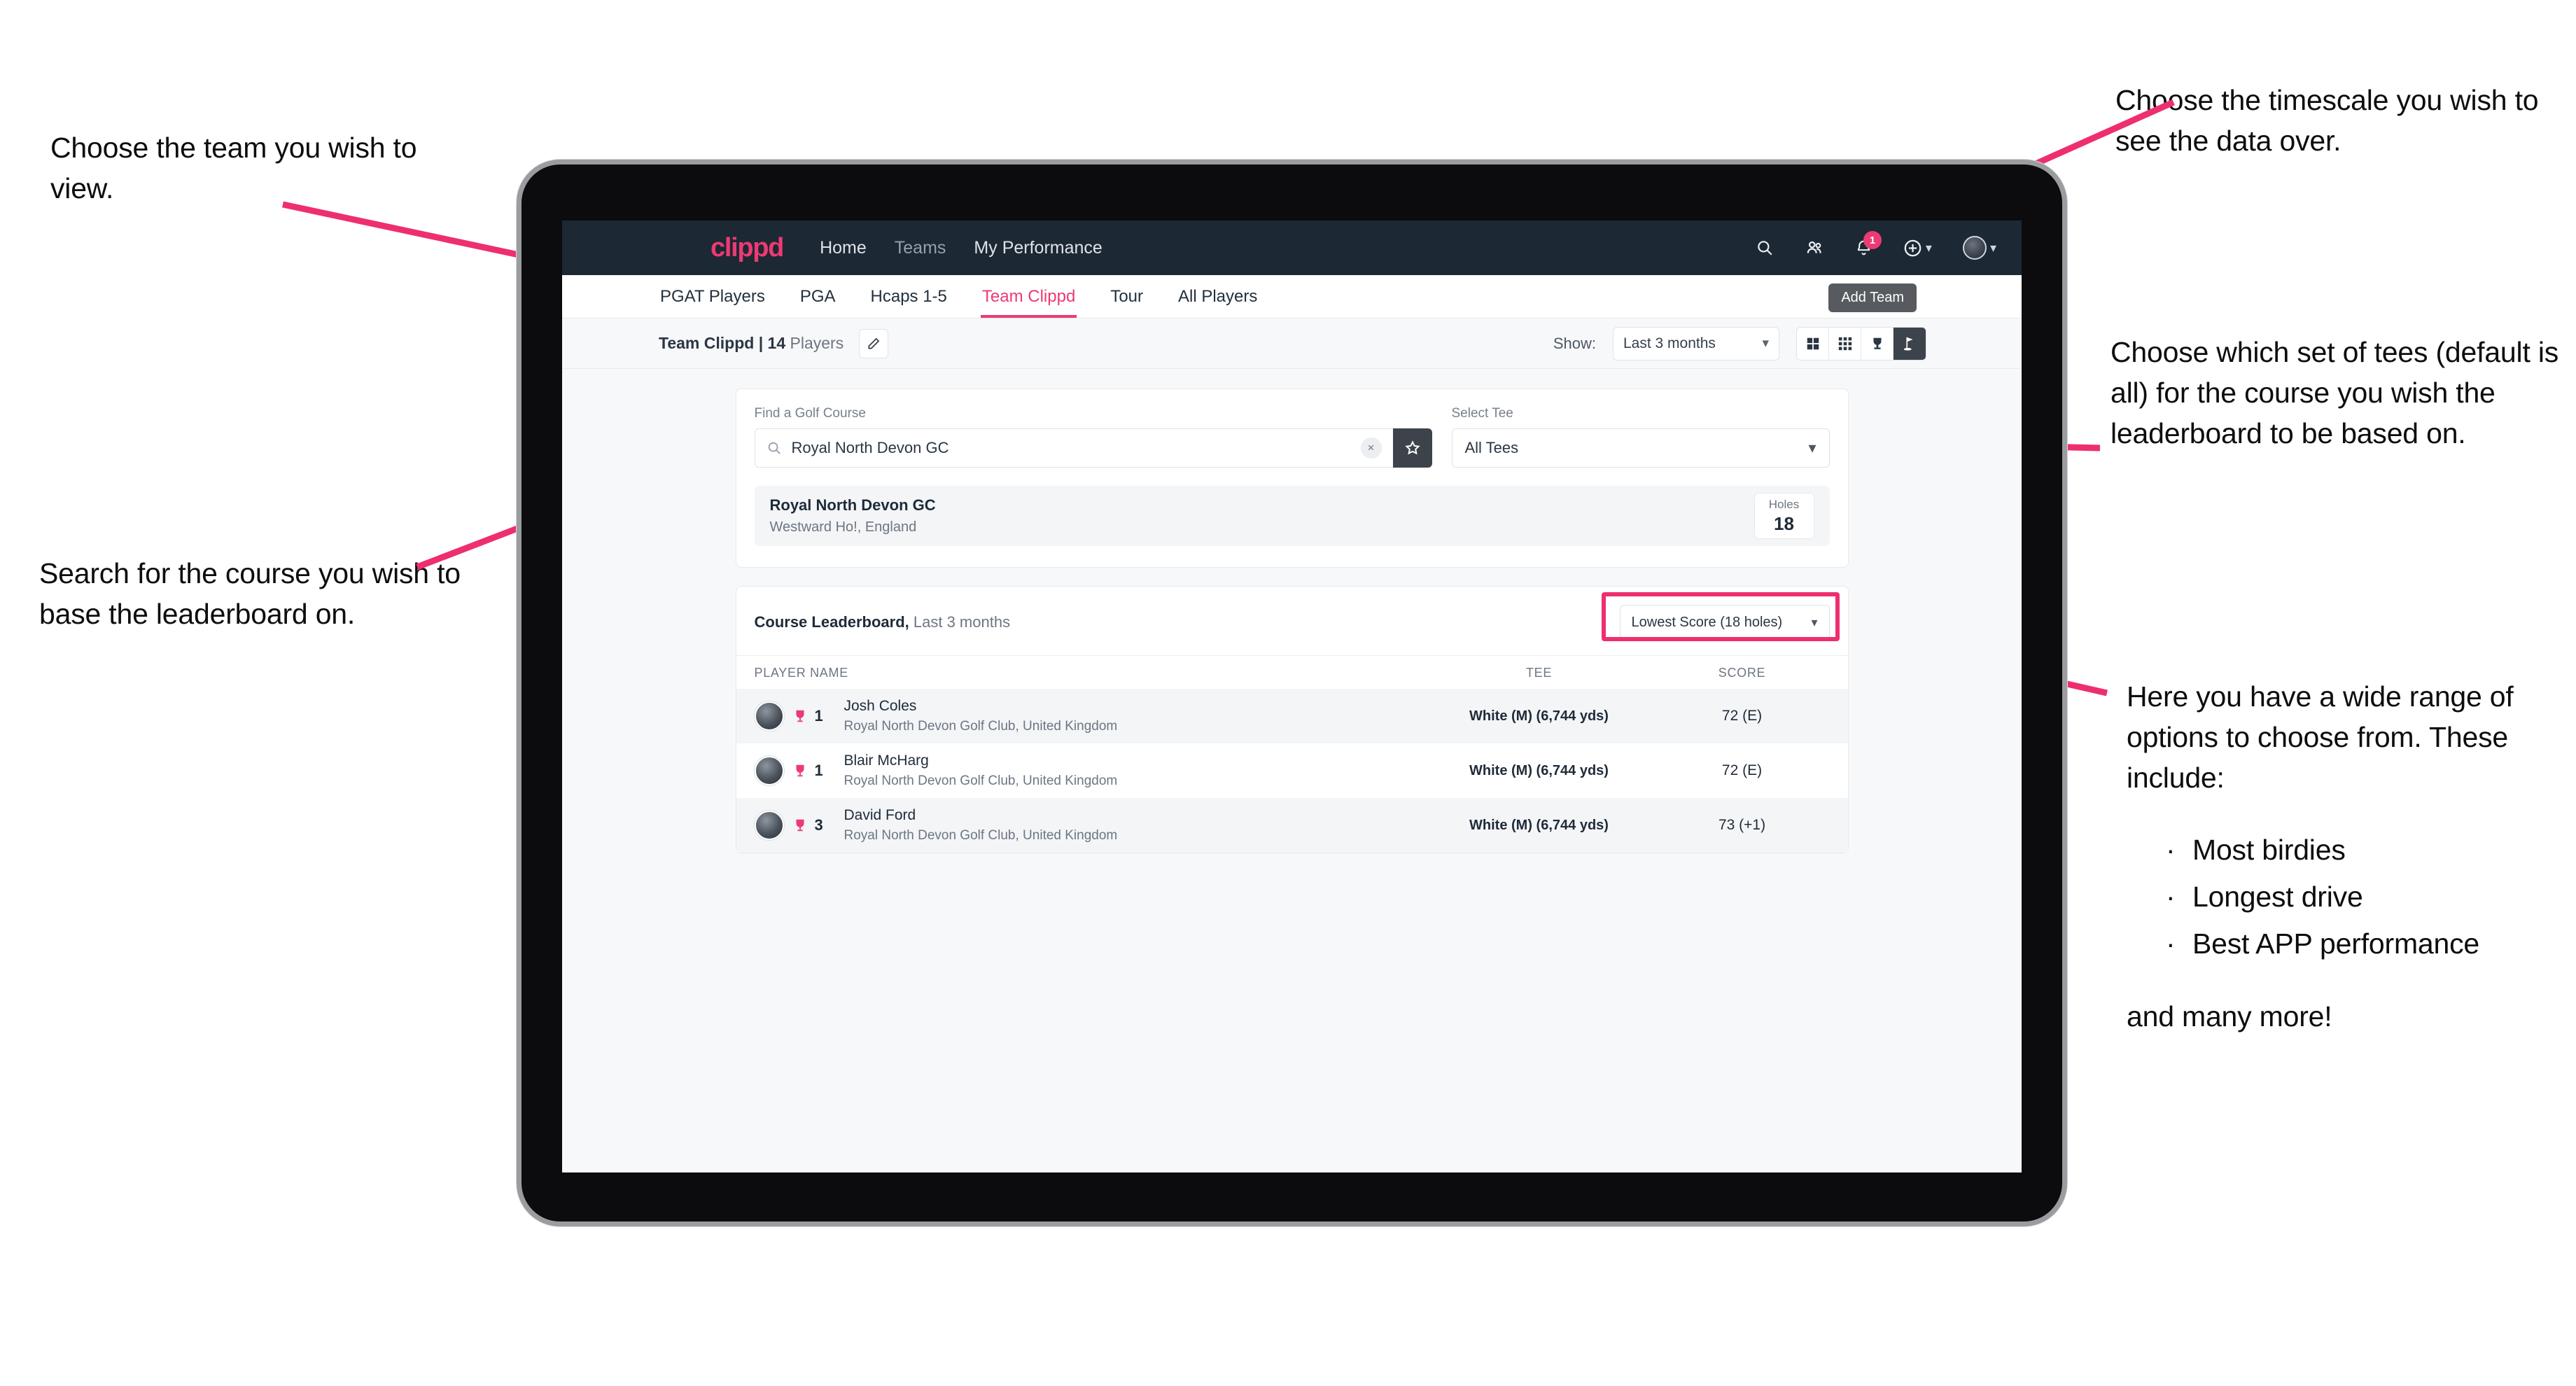  I want to click on annotation-bullet: · Most birdies, so click(2371, 850).